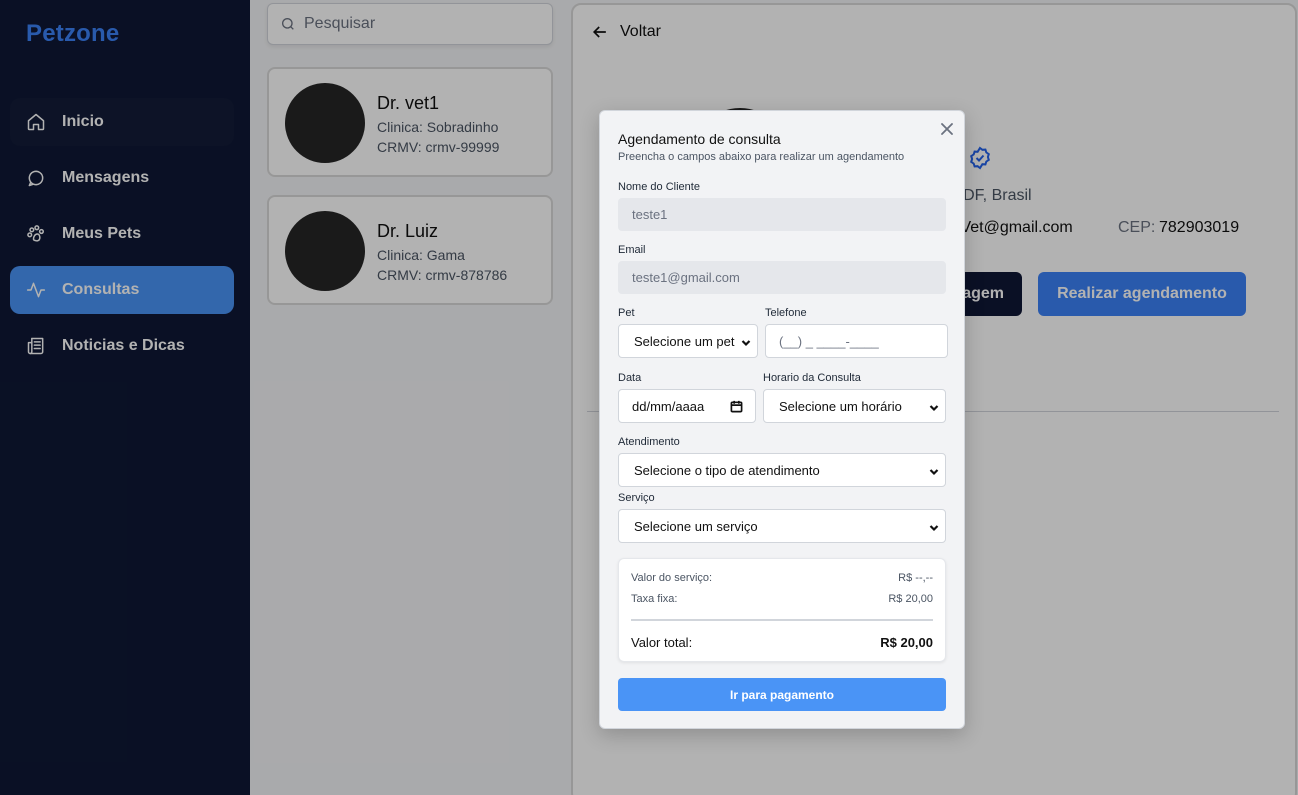 The width and height of the screenshot is (1298, 795). Describe the element at coordinates (636, 498) in the screenshot. I see `service-label: Serviço` at that location.